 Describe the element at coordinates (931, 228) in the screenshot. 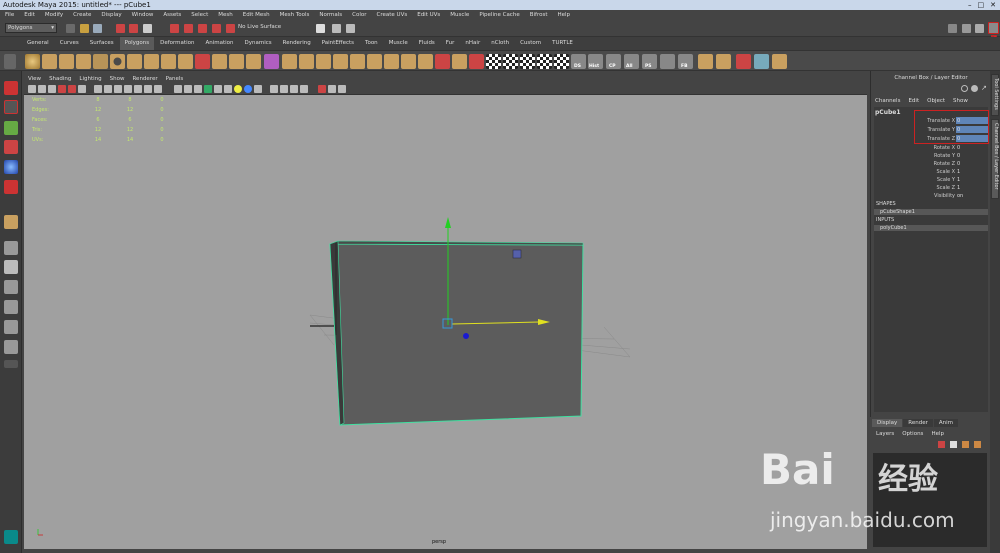

I see `input-node: polyCube1` at that location.